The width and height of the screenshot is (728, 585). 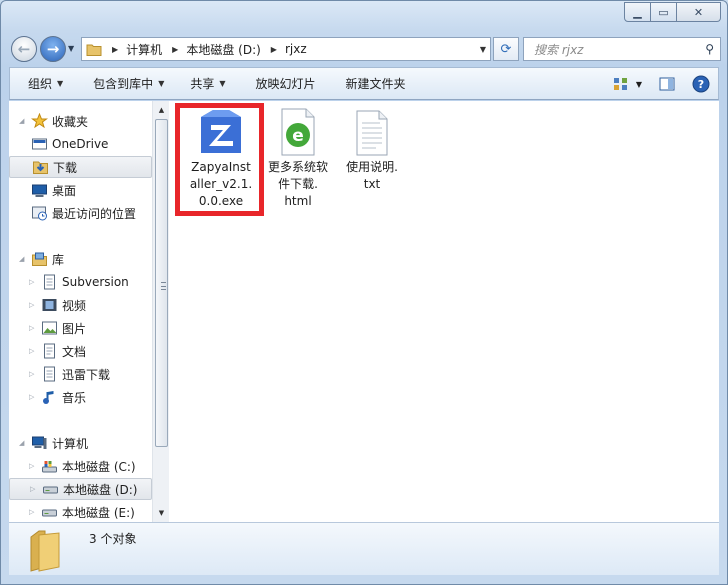 I want to click on forward-button: →, so click(x=53, y=49).